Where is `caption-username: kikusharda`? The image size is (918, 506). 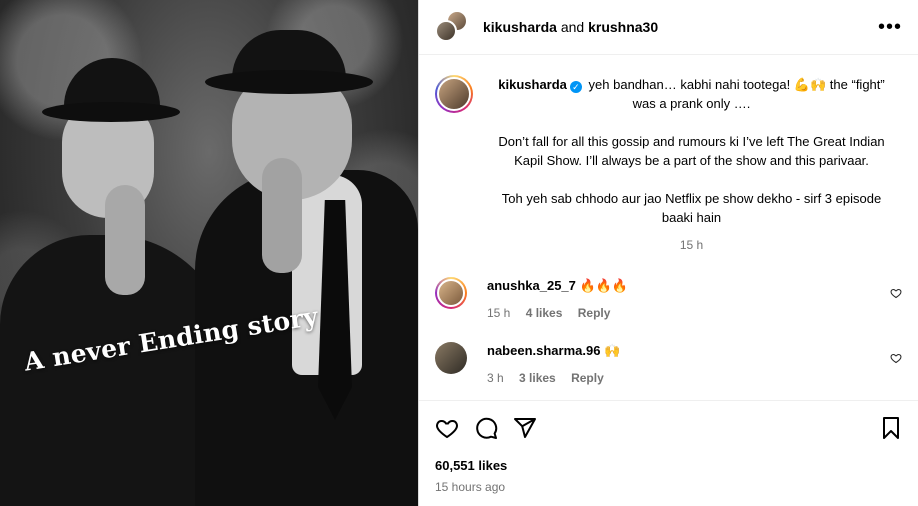 caption-username: kikusharda is located at coordinates (532, 84).